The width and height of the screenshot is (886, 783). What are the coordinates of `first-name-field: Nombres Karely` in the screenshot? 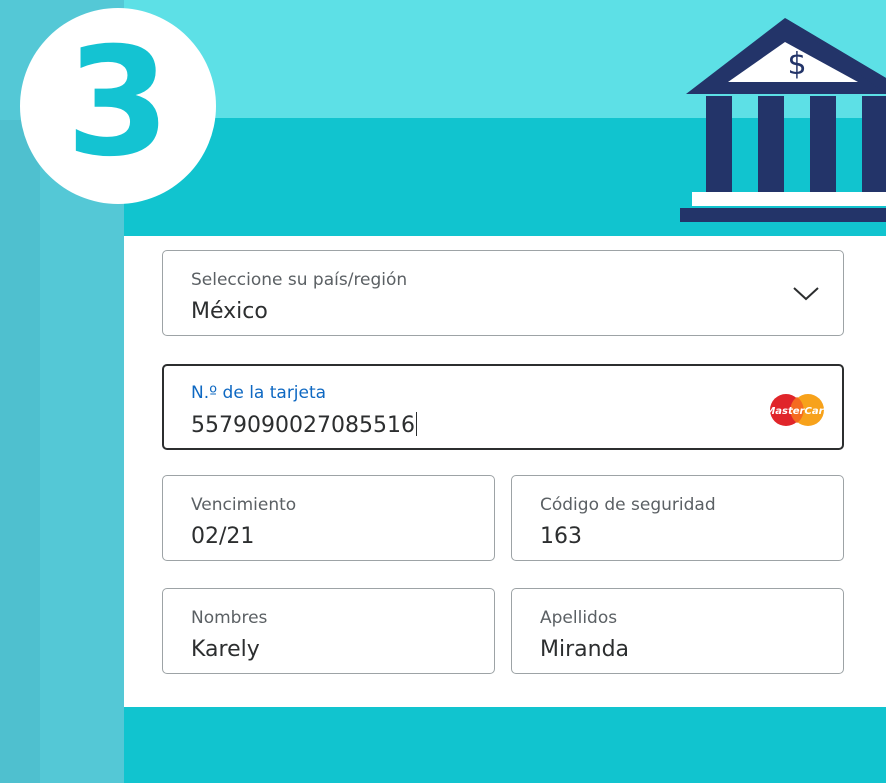 It's located at (328, 631).